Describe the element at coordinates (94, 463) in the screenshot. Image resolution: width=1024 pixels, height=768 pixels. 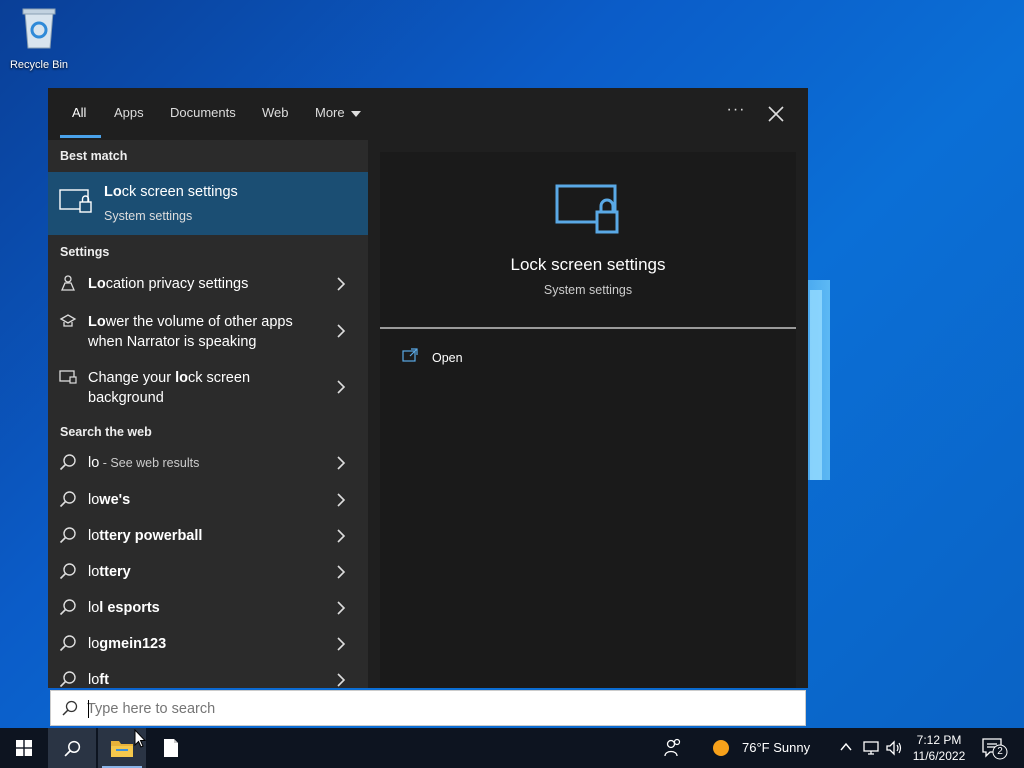
I see `web-item-query: lo` at that location.